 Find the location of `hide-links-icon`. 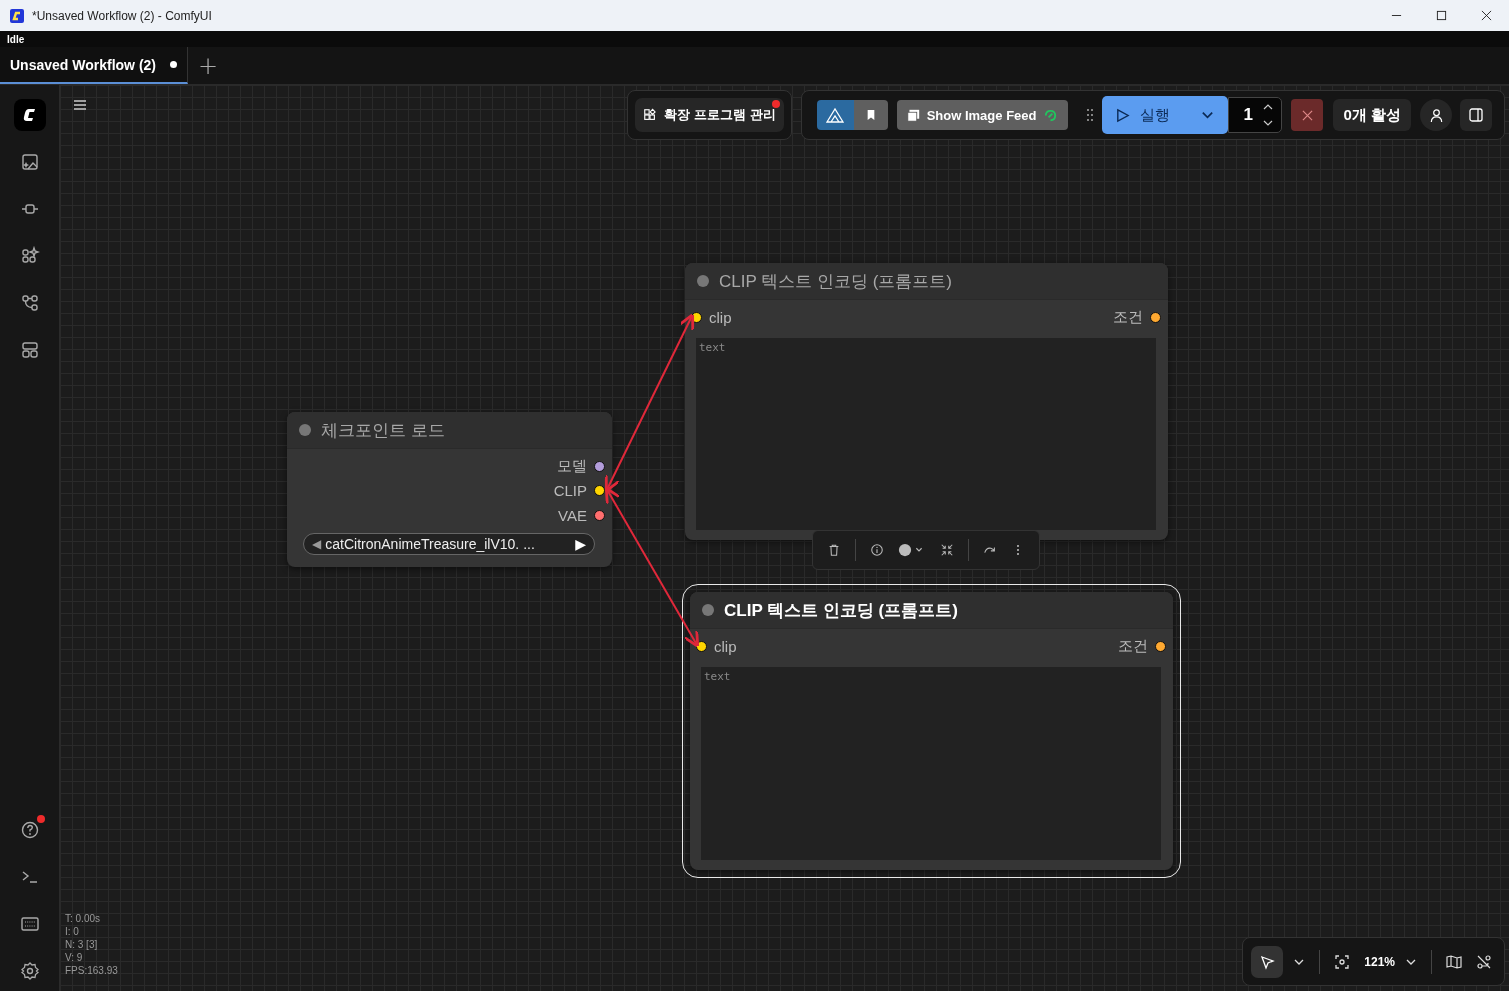

hide-links-icon is located at coordinates (1484, 961).